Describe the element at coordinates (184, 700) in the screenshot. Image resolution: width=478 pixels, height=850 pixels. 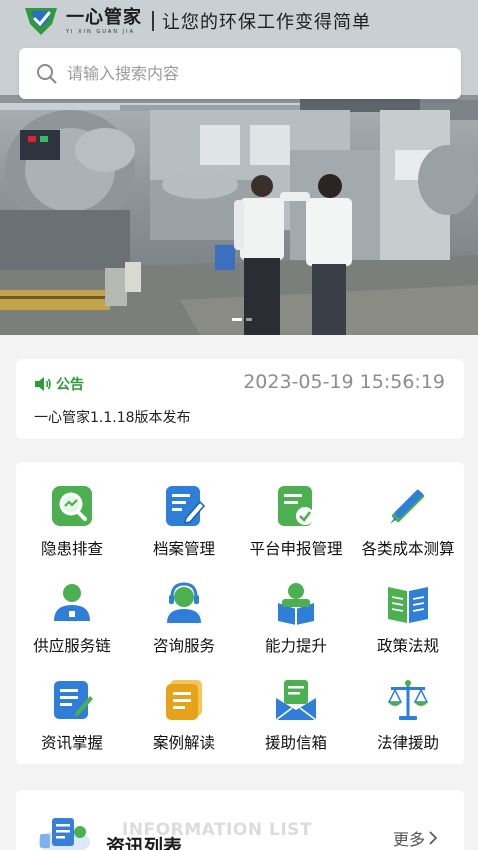
I see `file-stack-icon` at that location.